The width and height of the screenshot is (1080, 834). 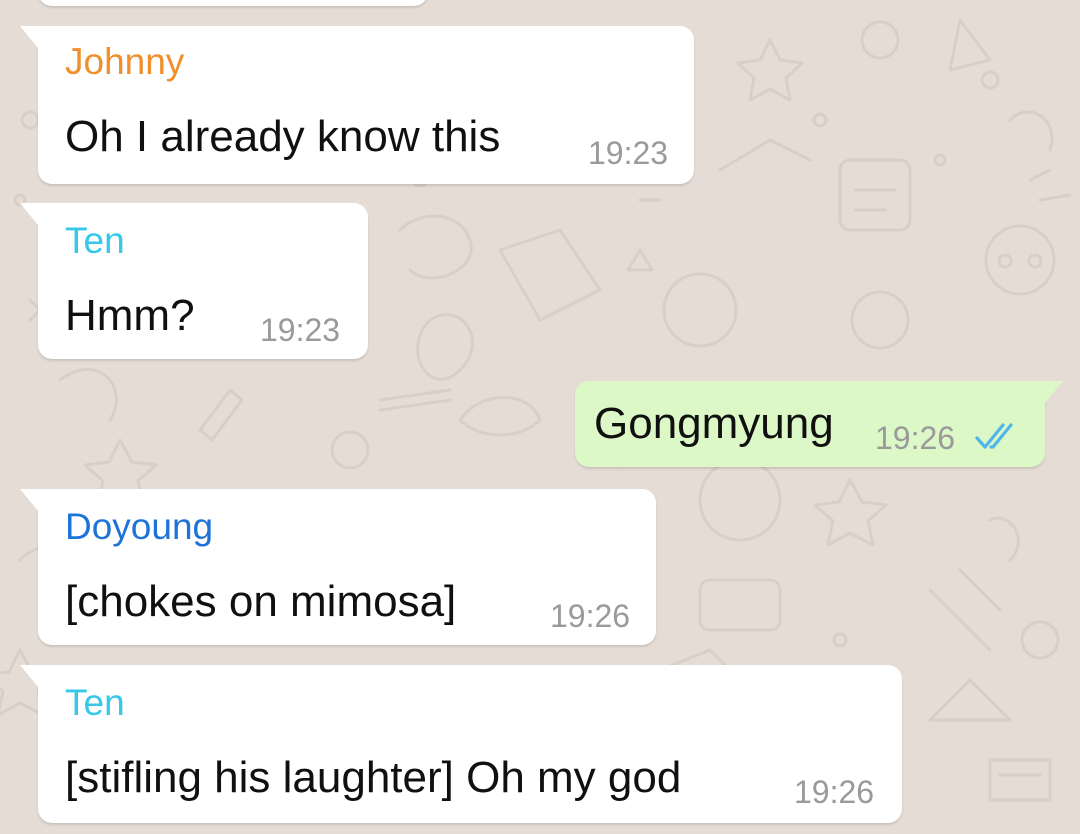 What do you see at coordinates (124, 62) in the screenshot?
I see `sender-name: Johnny` at bounding box center [124, 62].